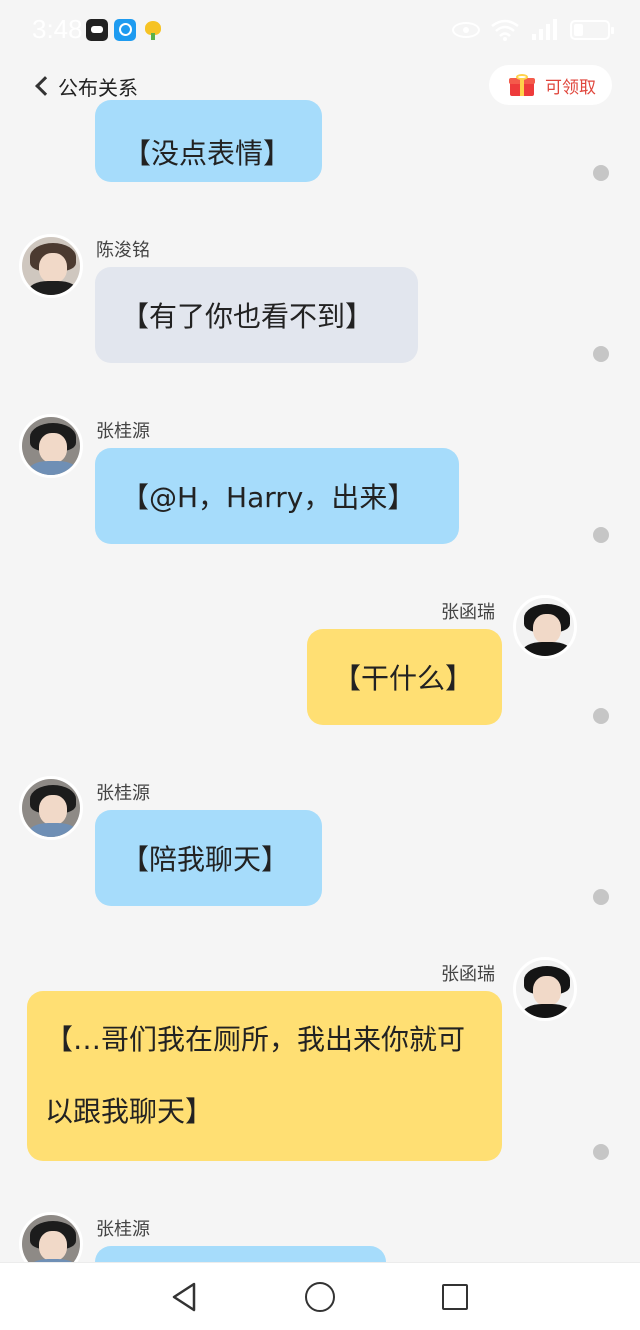  Describe the element at coordinates (247, 316) in the screenshot. I see `message-text: 【有了你也看不到】` at that location.